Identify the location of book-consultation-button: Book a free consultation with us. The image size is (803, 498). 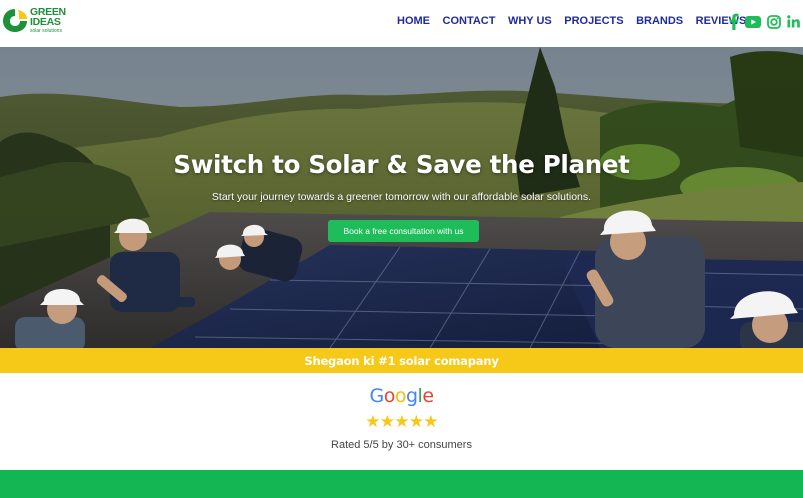
(403, 231).